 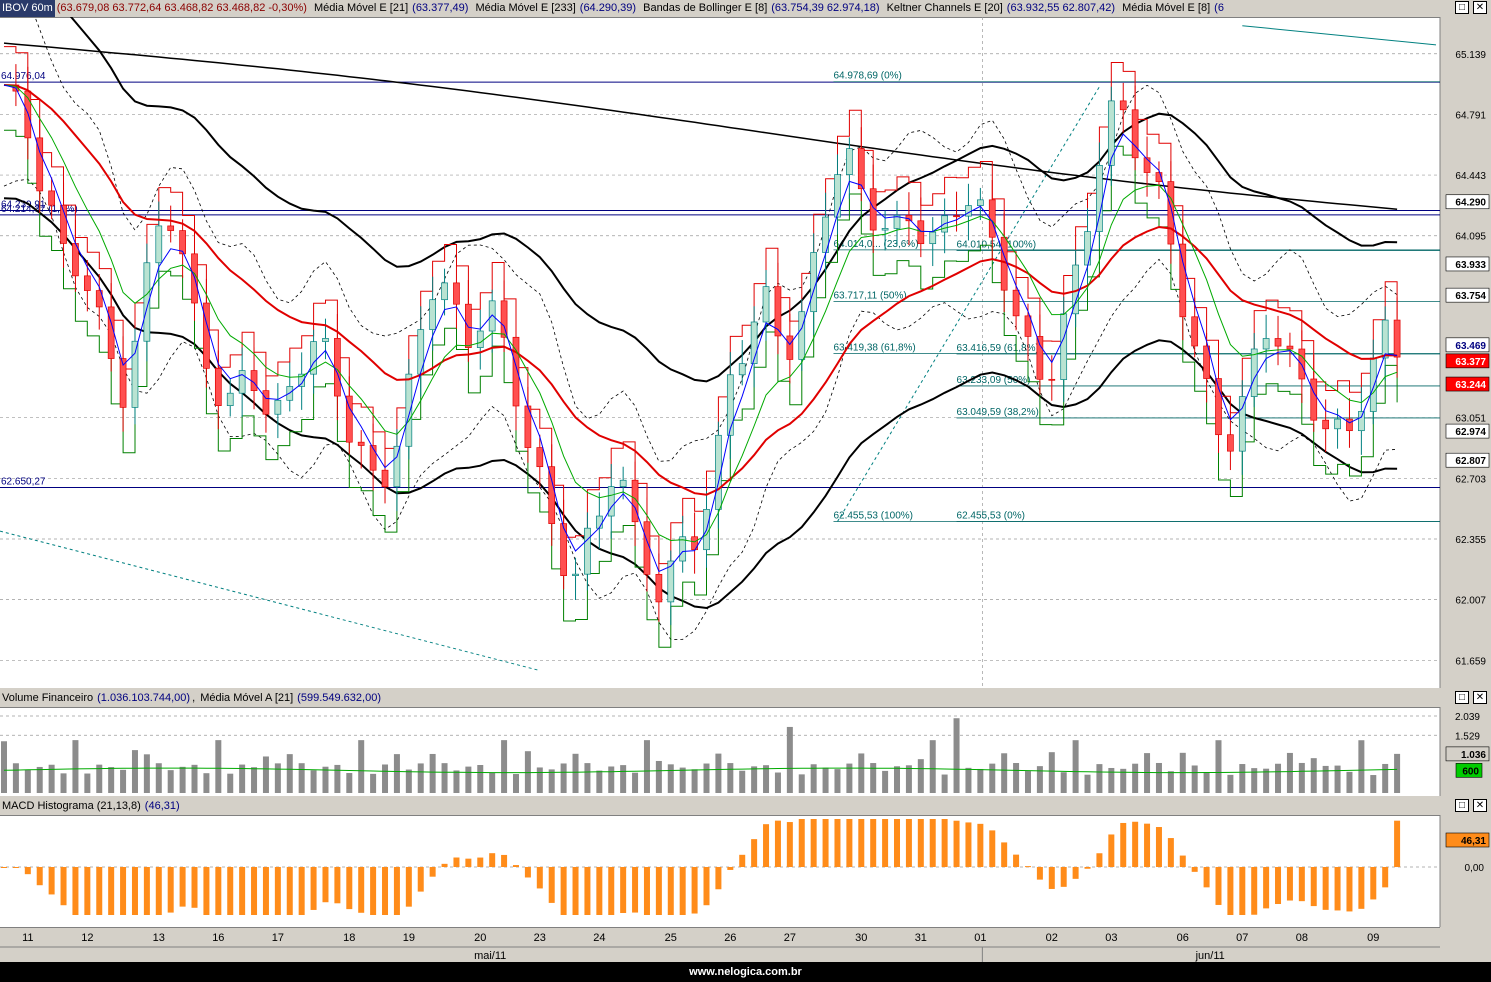 I want to click on trendline, so click(x=1339, y=35).